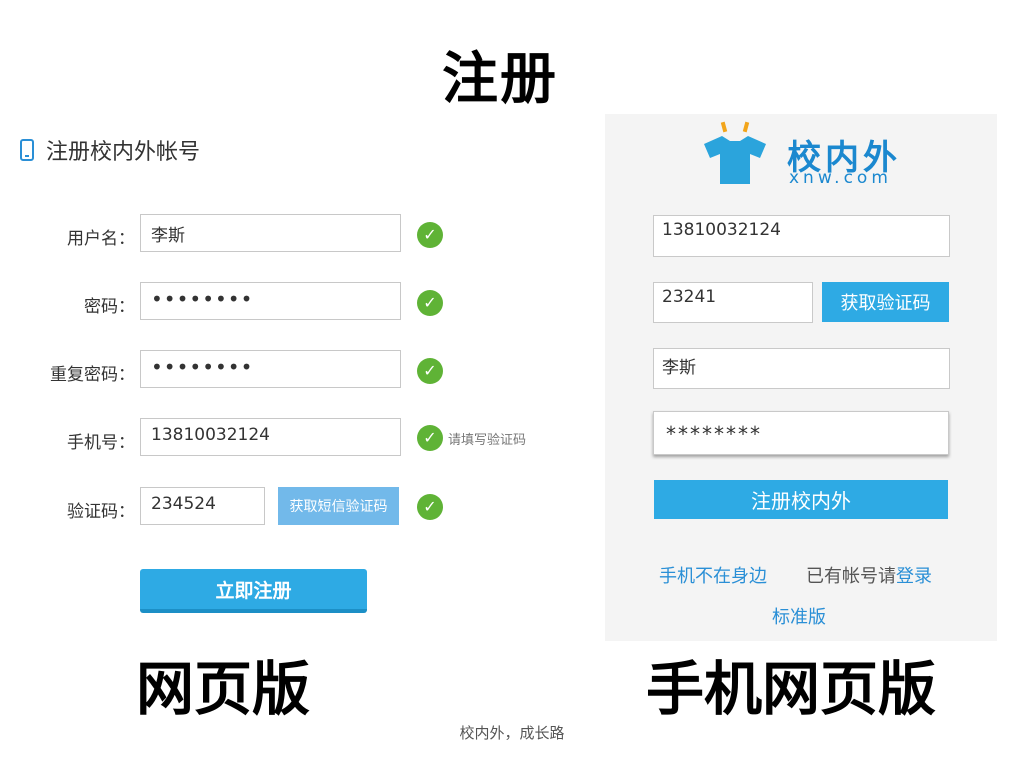 The height and width of the screenshot is (768, 1024). I want to click on phone-label: 手机号：, so click(101, 443).